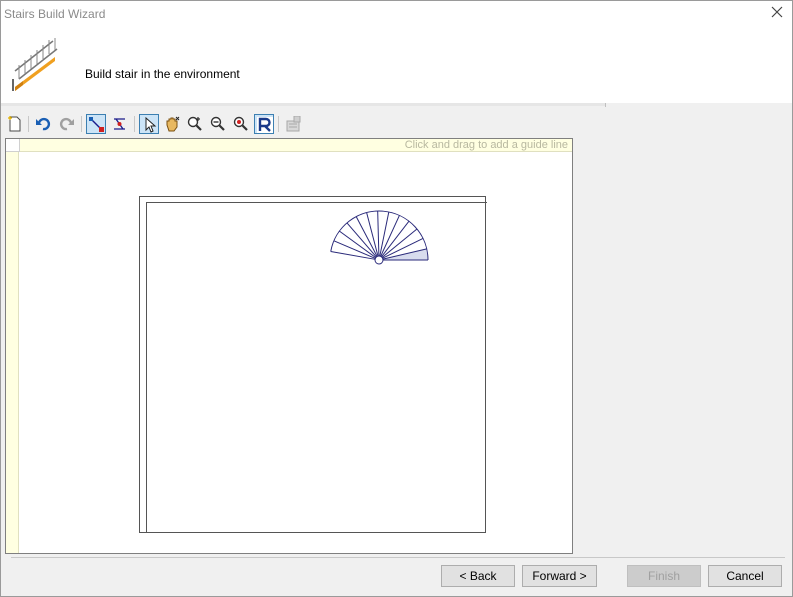 Image resolution: width=793 pixels, height=597 pixels. I want to click on zoom-extents-icon, so click(240, 123).